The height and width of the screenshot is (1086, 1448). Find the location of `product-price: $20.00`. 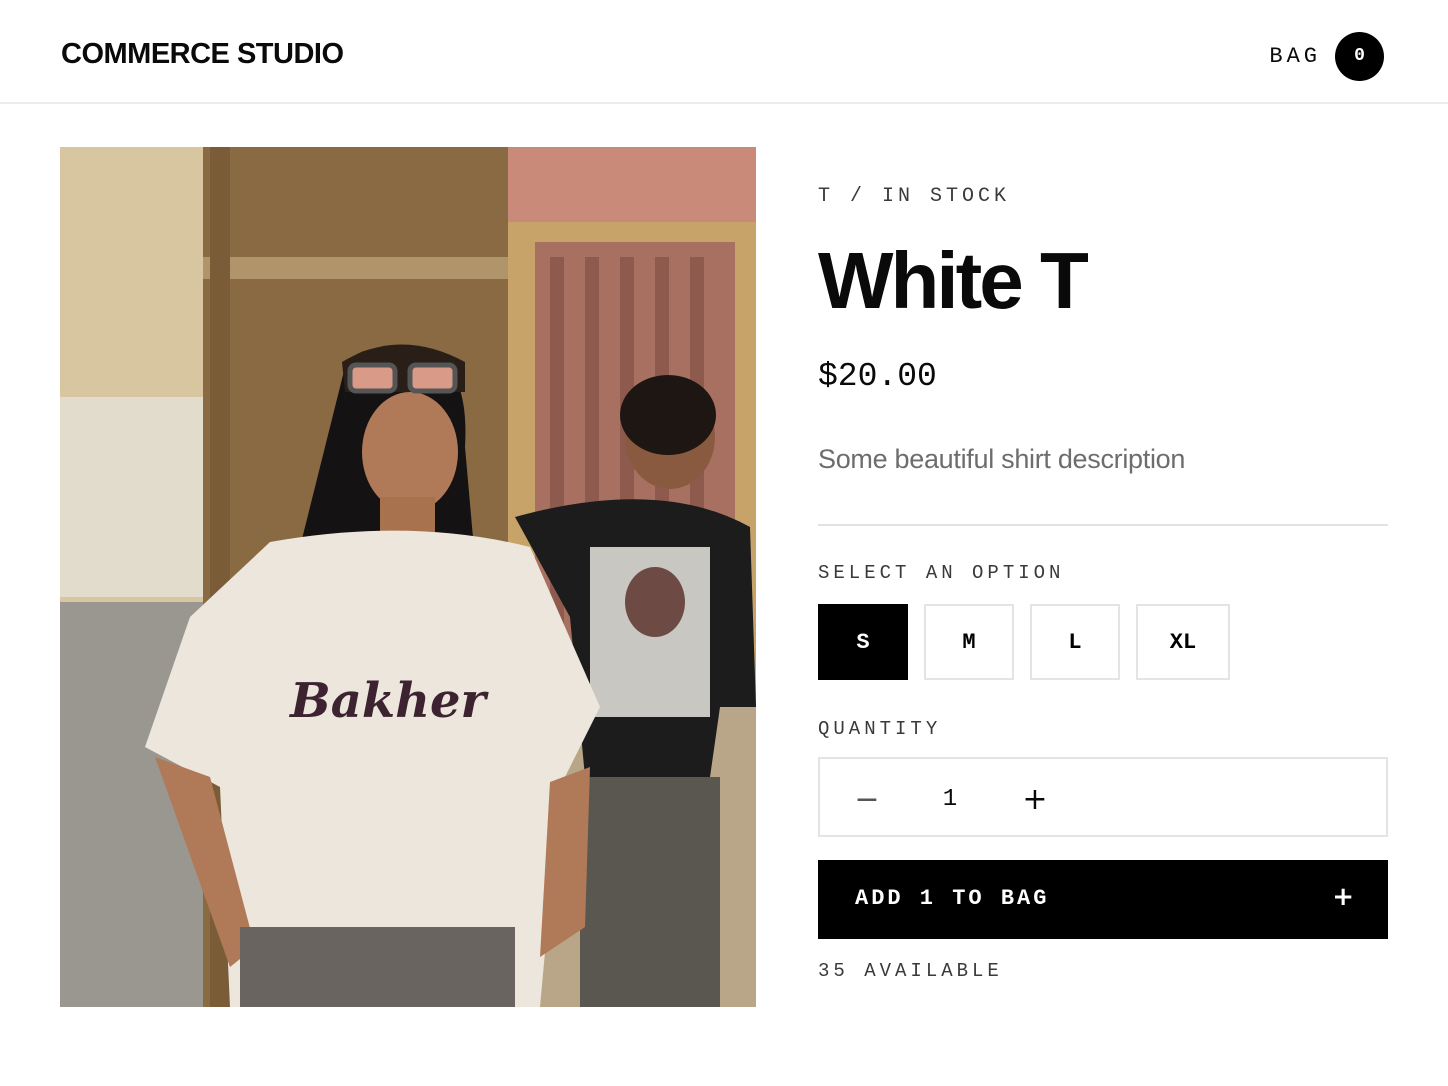

product-price: $20.00 is located at coordinates (877, 376).